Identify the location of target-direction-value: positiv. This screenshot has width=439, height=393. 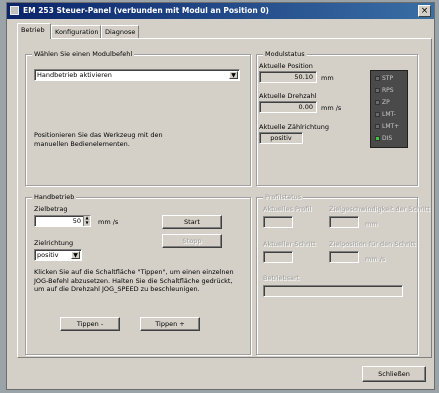
(48, 255).